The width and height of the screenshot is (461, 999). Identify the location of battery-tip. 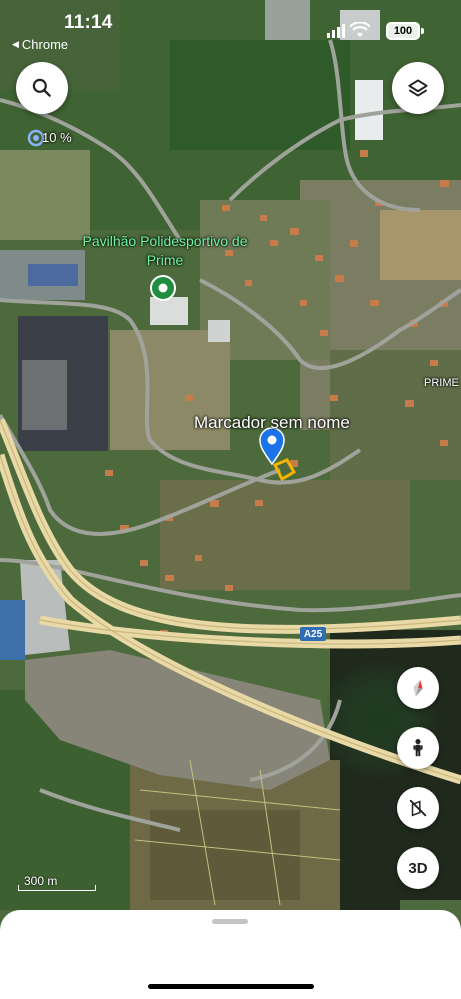
(422, 31).